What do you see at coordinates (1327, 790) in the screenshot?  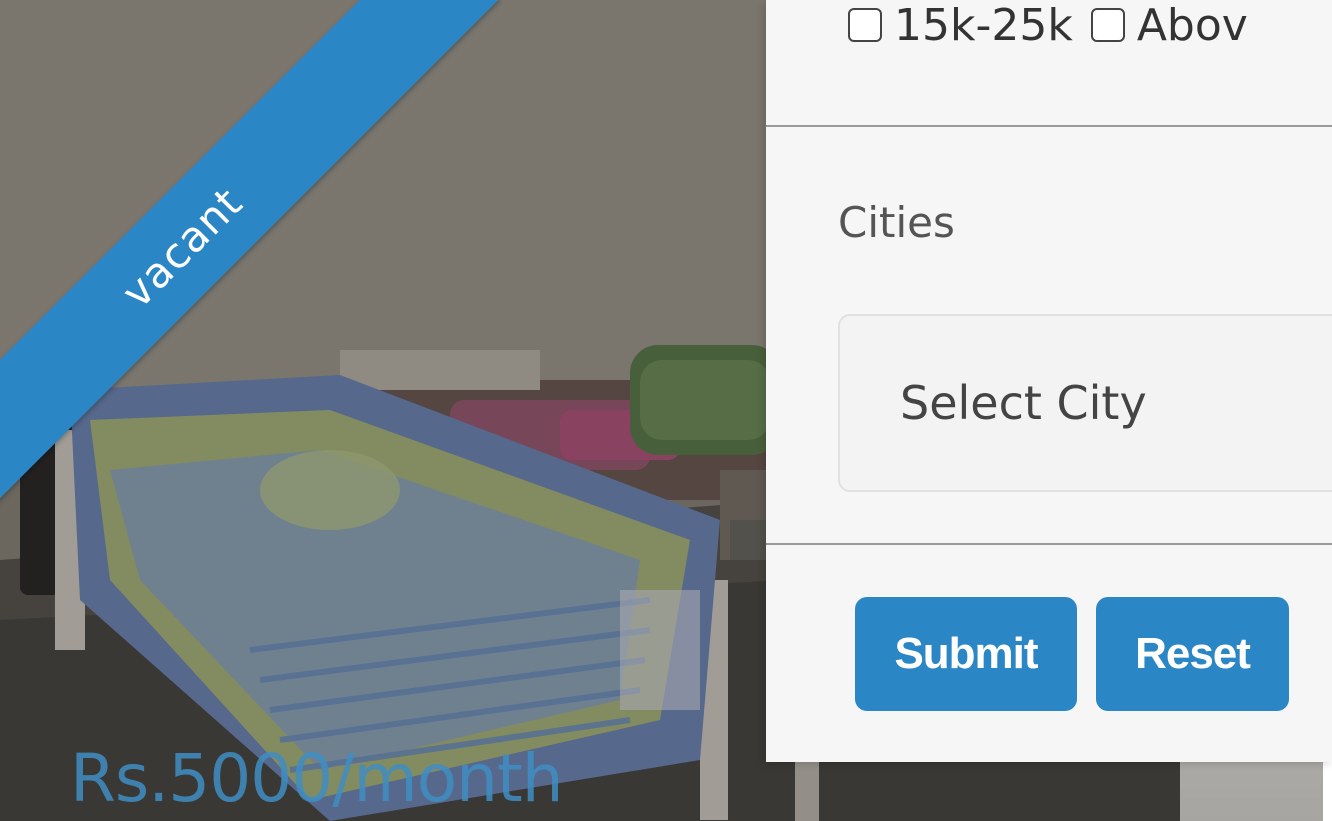 I see `background-edge` at bounding box center [1327, 790].